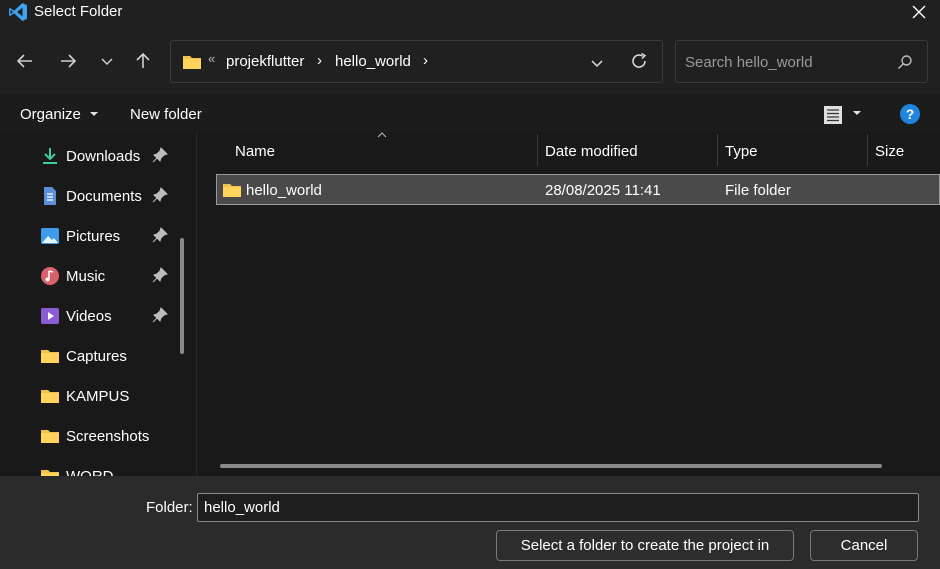 Image resolution: width=940 pixels, height=569 pixels. I want to click on view-list-icon, so click(833, 115).